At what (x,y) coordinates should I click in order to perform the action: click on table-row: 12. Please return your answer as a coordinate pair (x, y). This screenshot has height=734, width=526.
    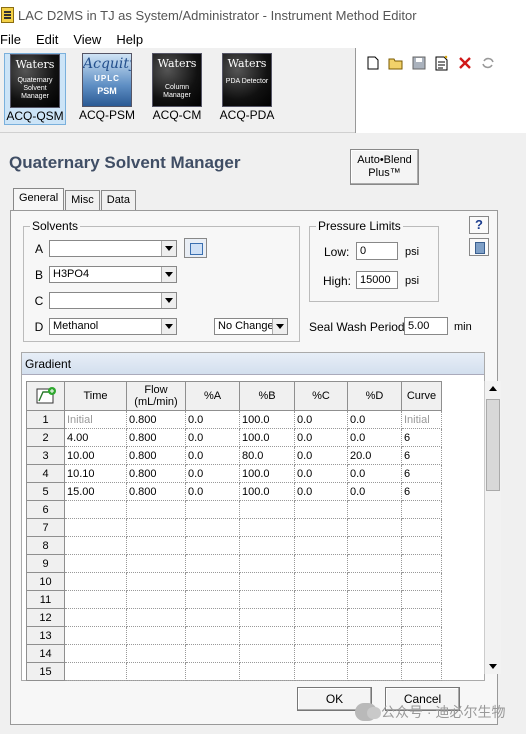
    Looking at the image, I should click on (234, 617).